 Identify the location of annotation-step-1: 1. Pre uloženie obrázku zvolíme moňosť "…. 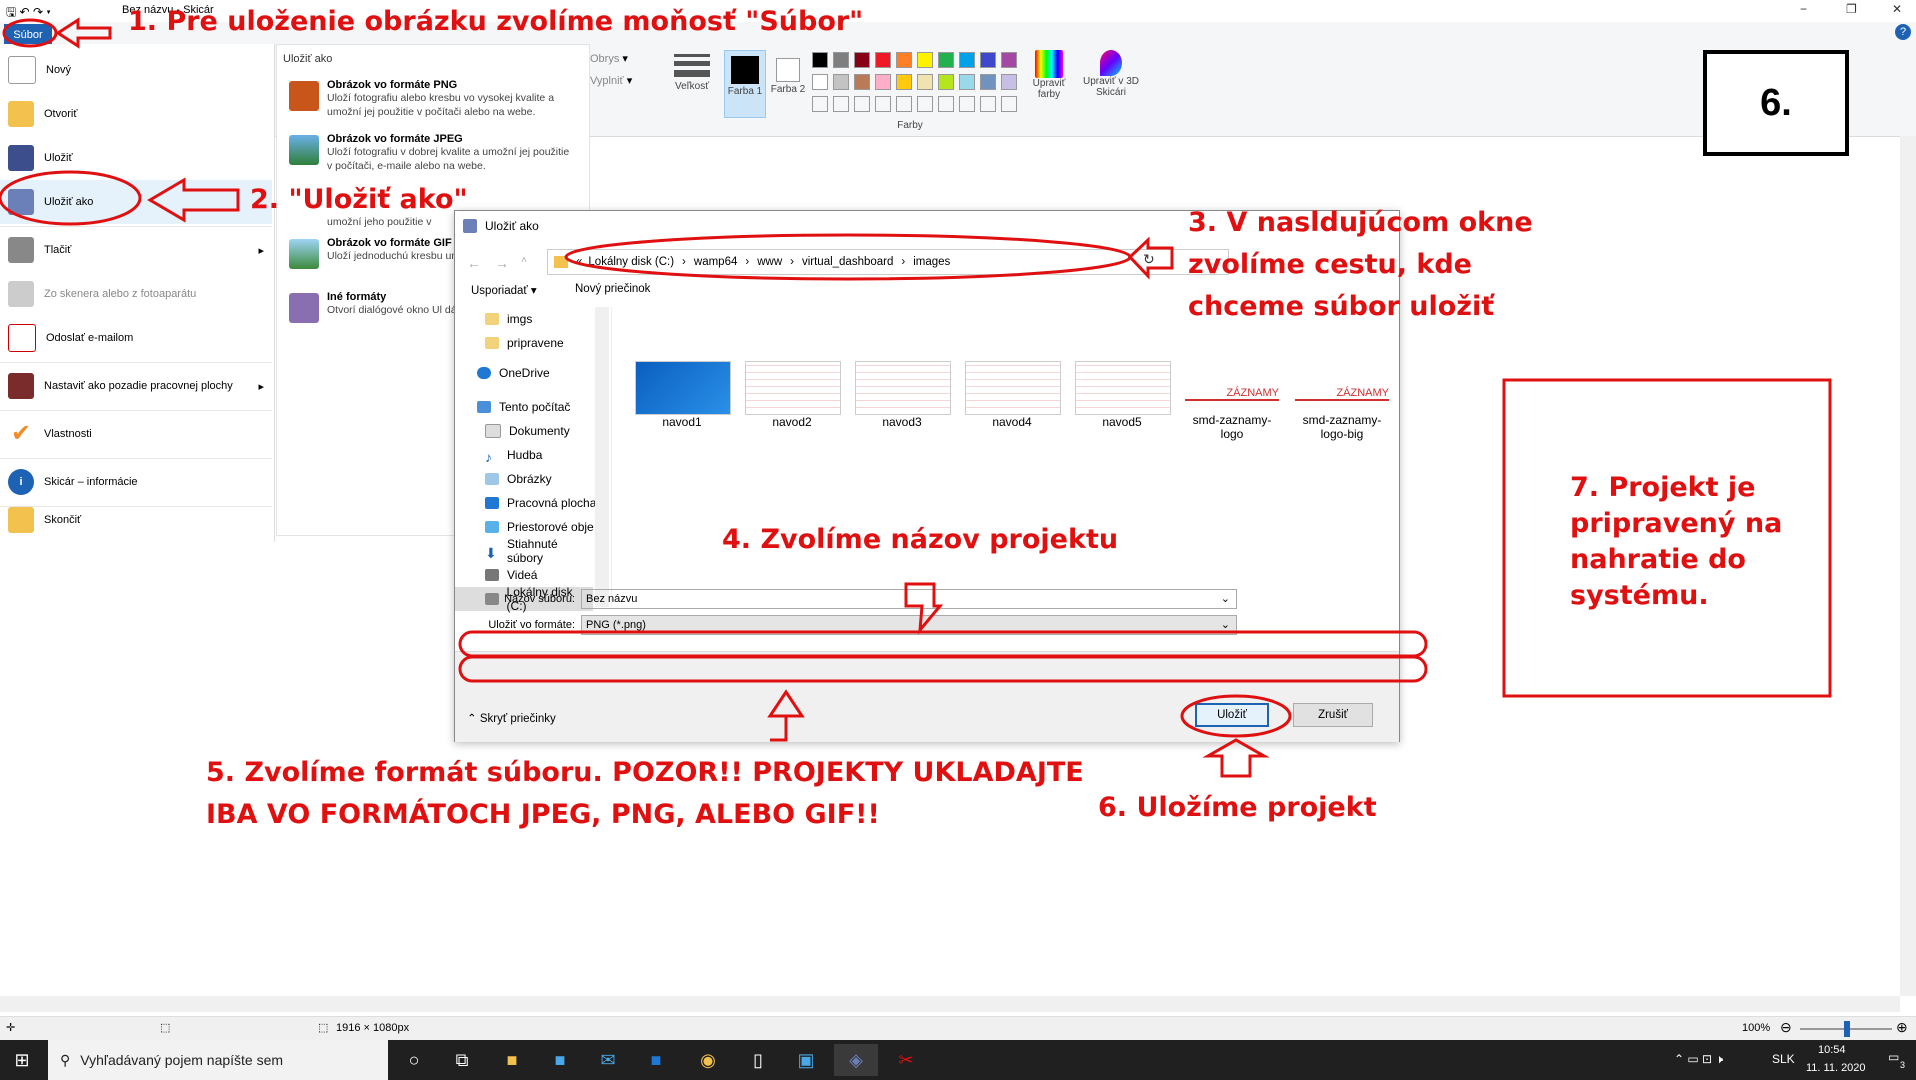
(496, 21).